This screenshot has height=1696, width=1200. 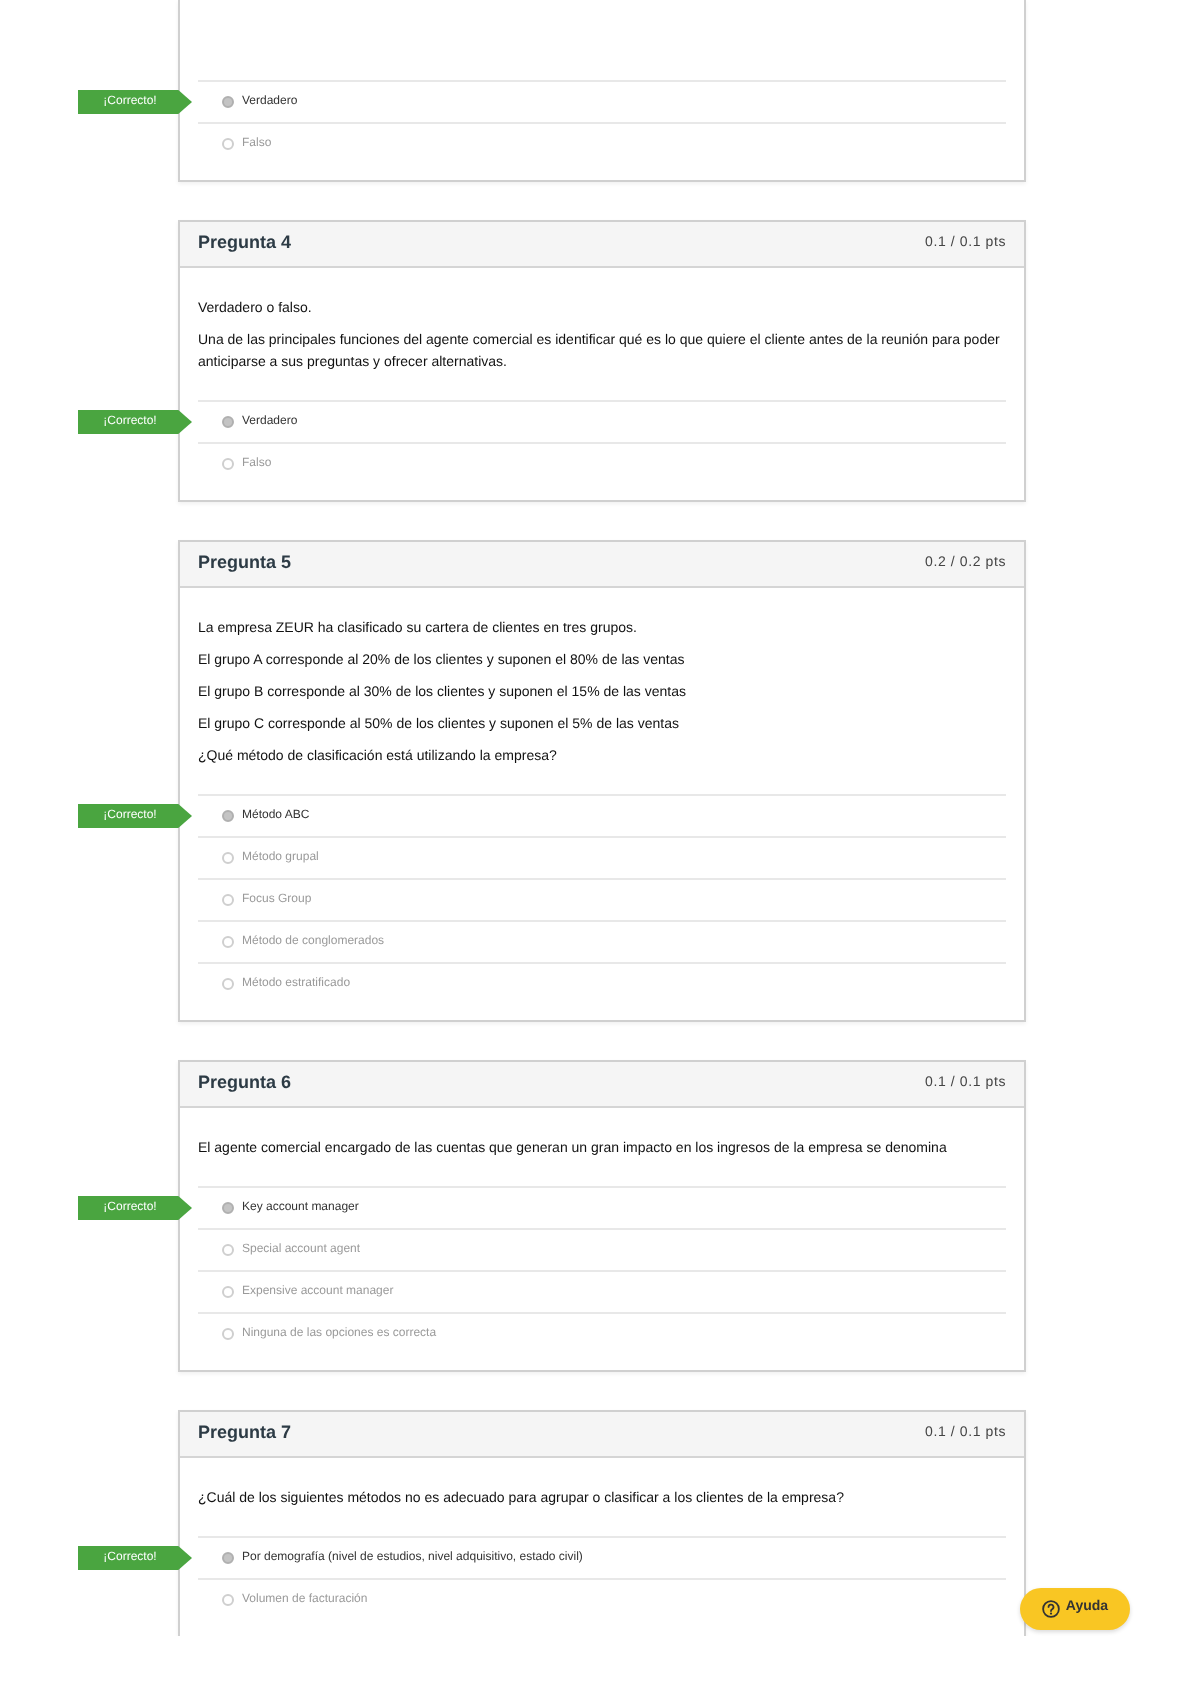 What do you see at coordinates (1050, 1609) in the screenshot?
I see `help-icon` at bounding box center [1050, 1609].